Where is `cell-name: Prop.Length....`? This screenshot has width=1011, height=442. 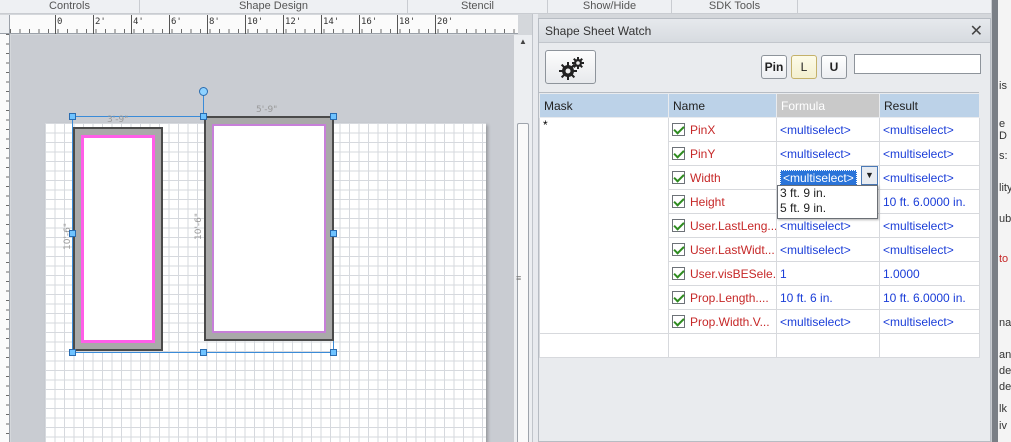
cell-name: Prop.Length.... is located at coordinates (729, 297).